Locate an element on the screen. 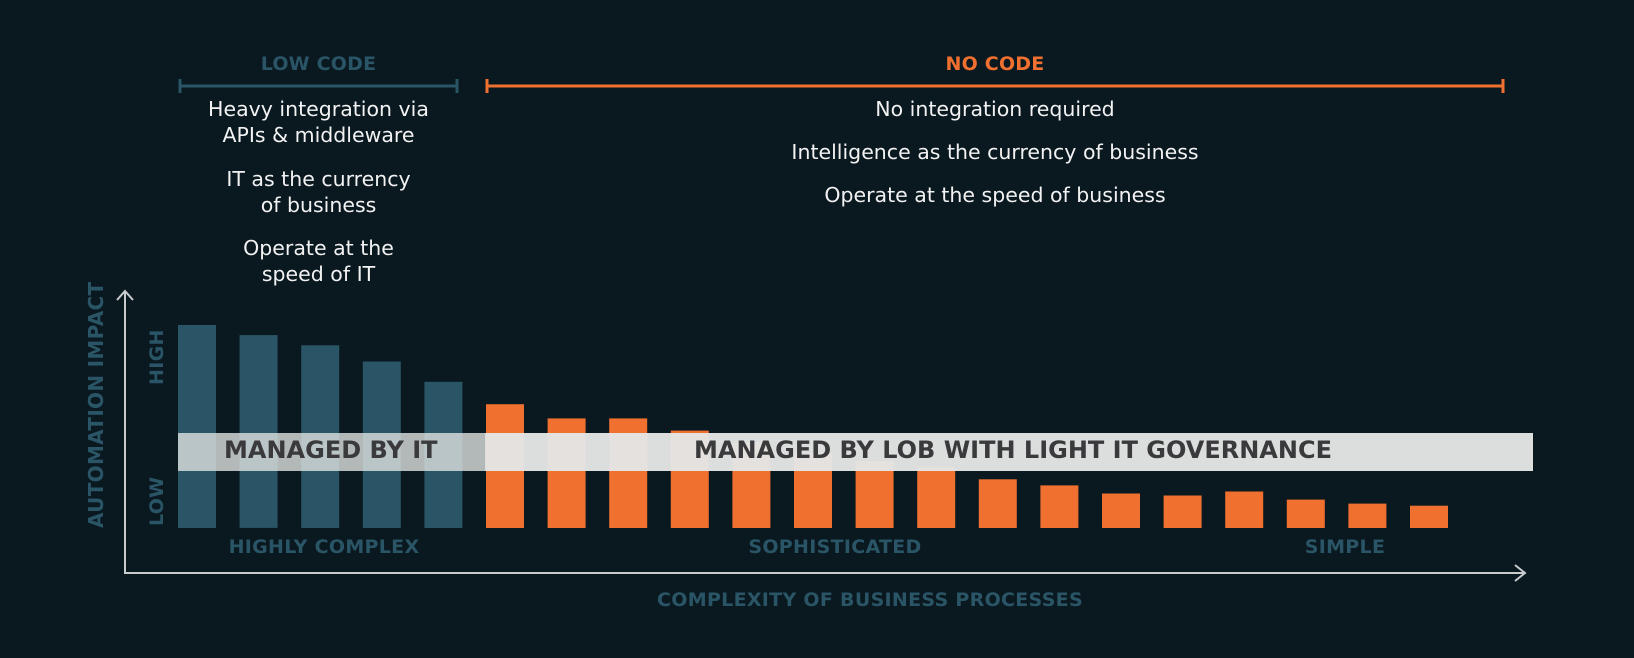 The height and width of the screenshot is (658, 1634). managed-by-lob-label: MANAGED BY LOB WITH LIGHT IT GOVERNANCE is located at coordinates (1013, 450).